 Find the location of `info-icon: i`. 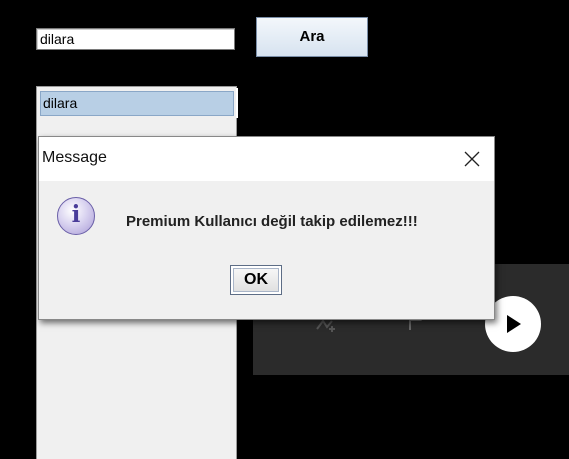

info-icon: i is located at coordinates (76, 216).